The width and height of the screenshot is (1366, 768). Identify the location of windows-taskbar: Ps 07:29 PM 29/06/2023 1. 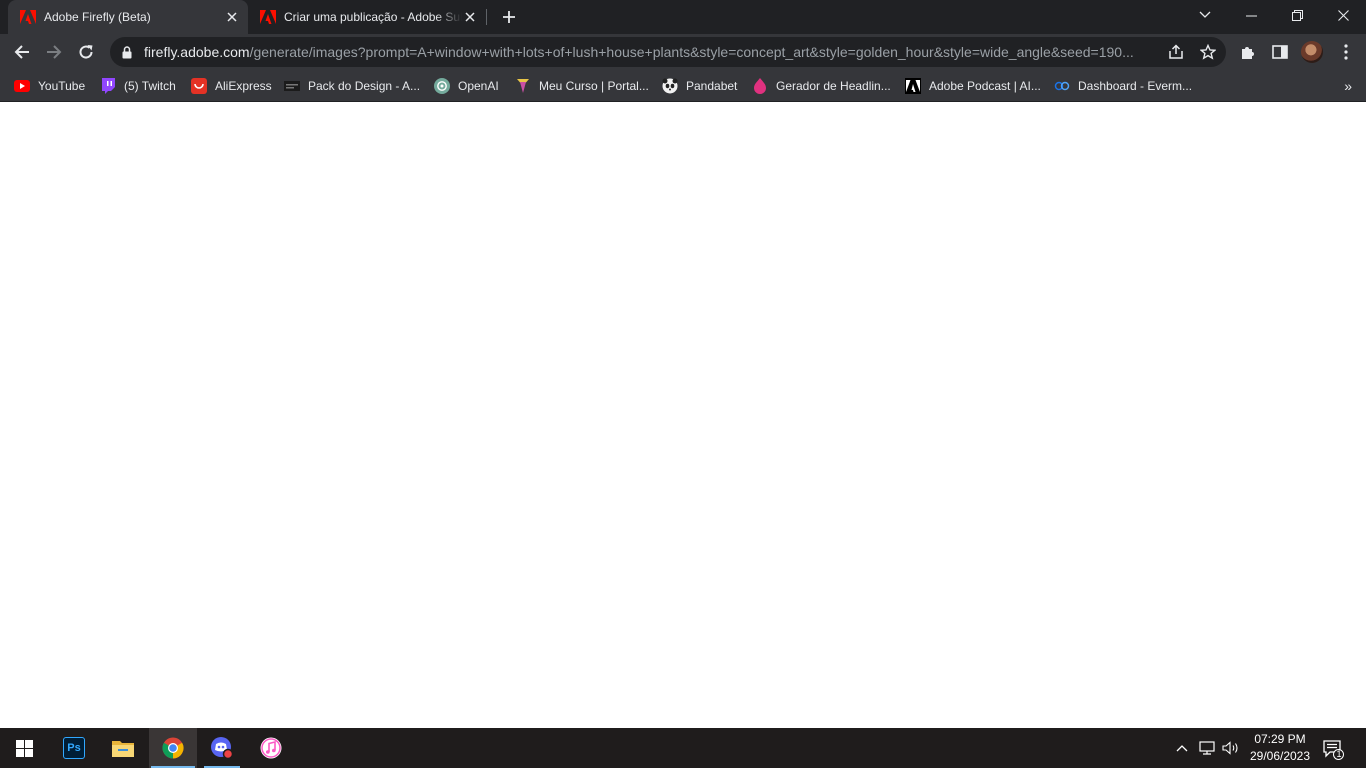
(683, 748).